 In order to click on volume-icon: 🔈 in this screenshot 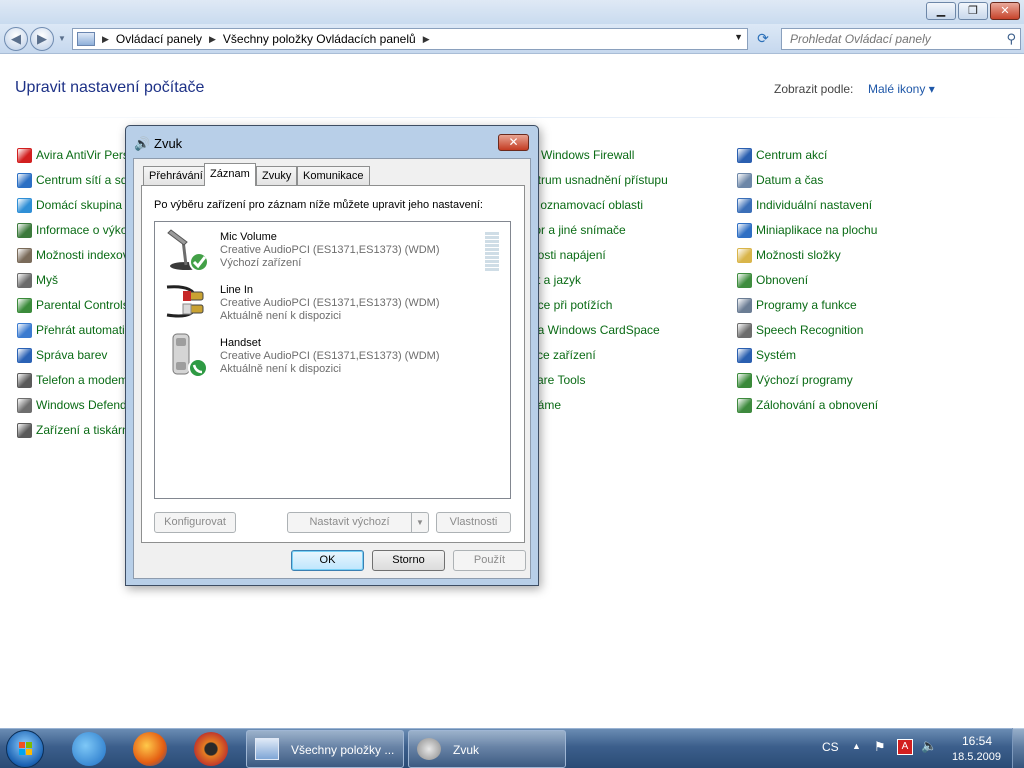, I will do `click(929, 746)`.